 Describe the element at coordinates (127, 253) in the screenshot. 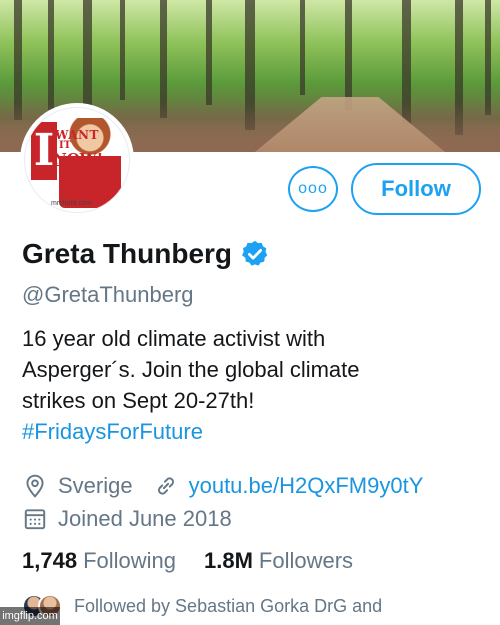

I see `profile-name: Greta Thunberg` at that location.